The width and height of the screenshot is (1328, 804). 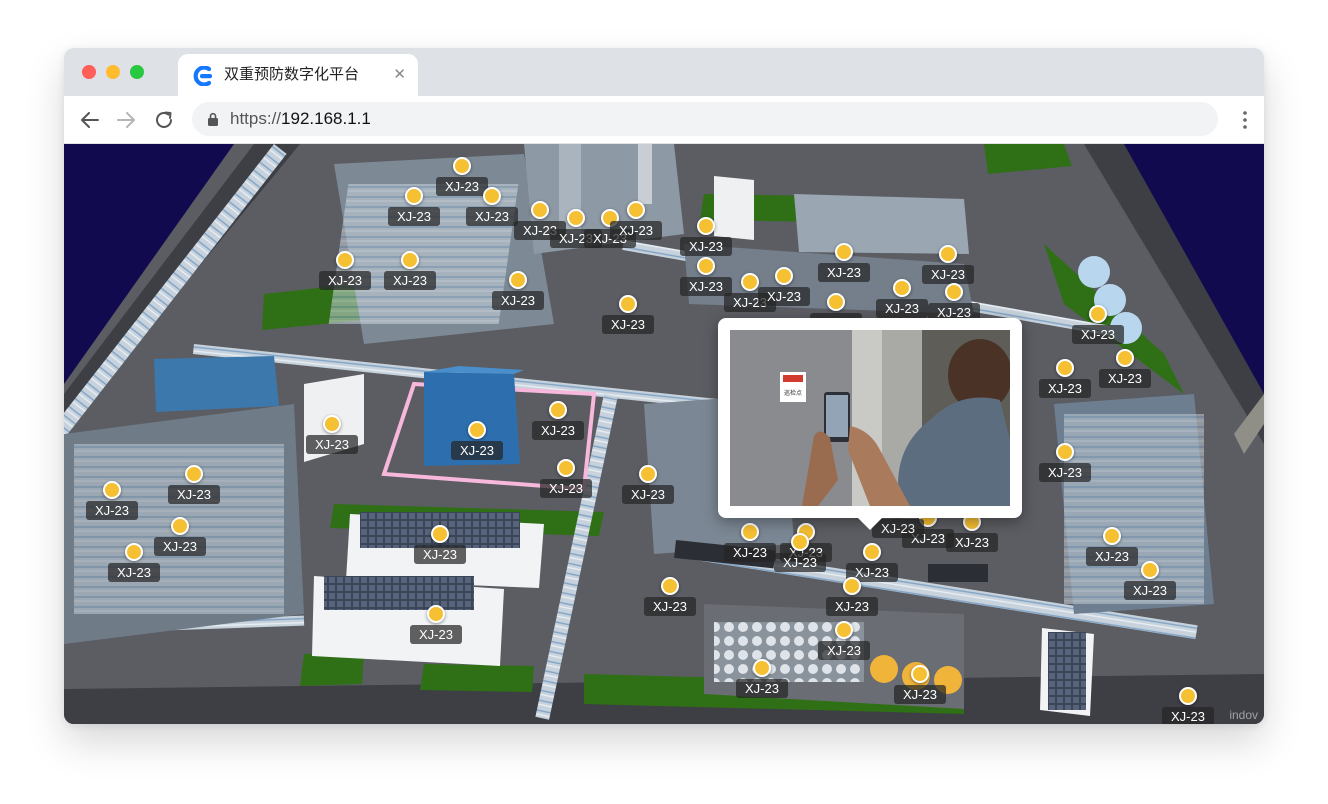 I want to click on vertical-dots-icon, so click(x=1245, y=120).